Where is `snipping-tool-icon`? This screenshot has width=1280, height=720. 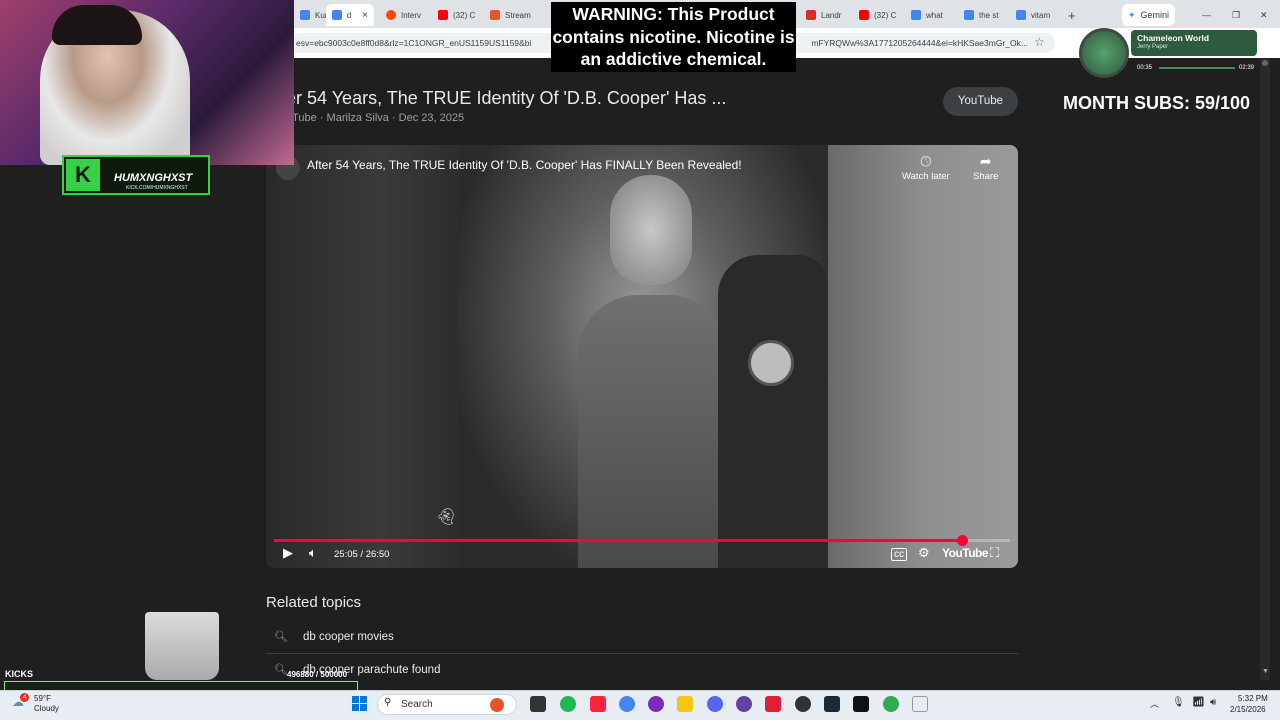
snipping-tool-icon is located at coordinates (920, 704).